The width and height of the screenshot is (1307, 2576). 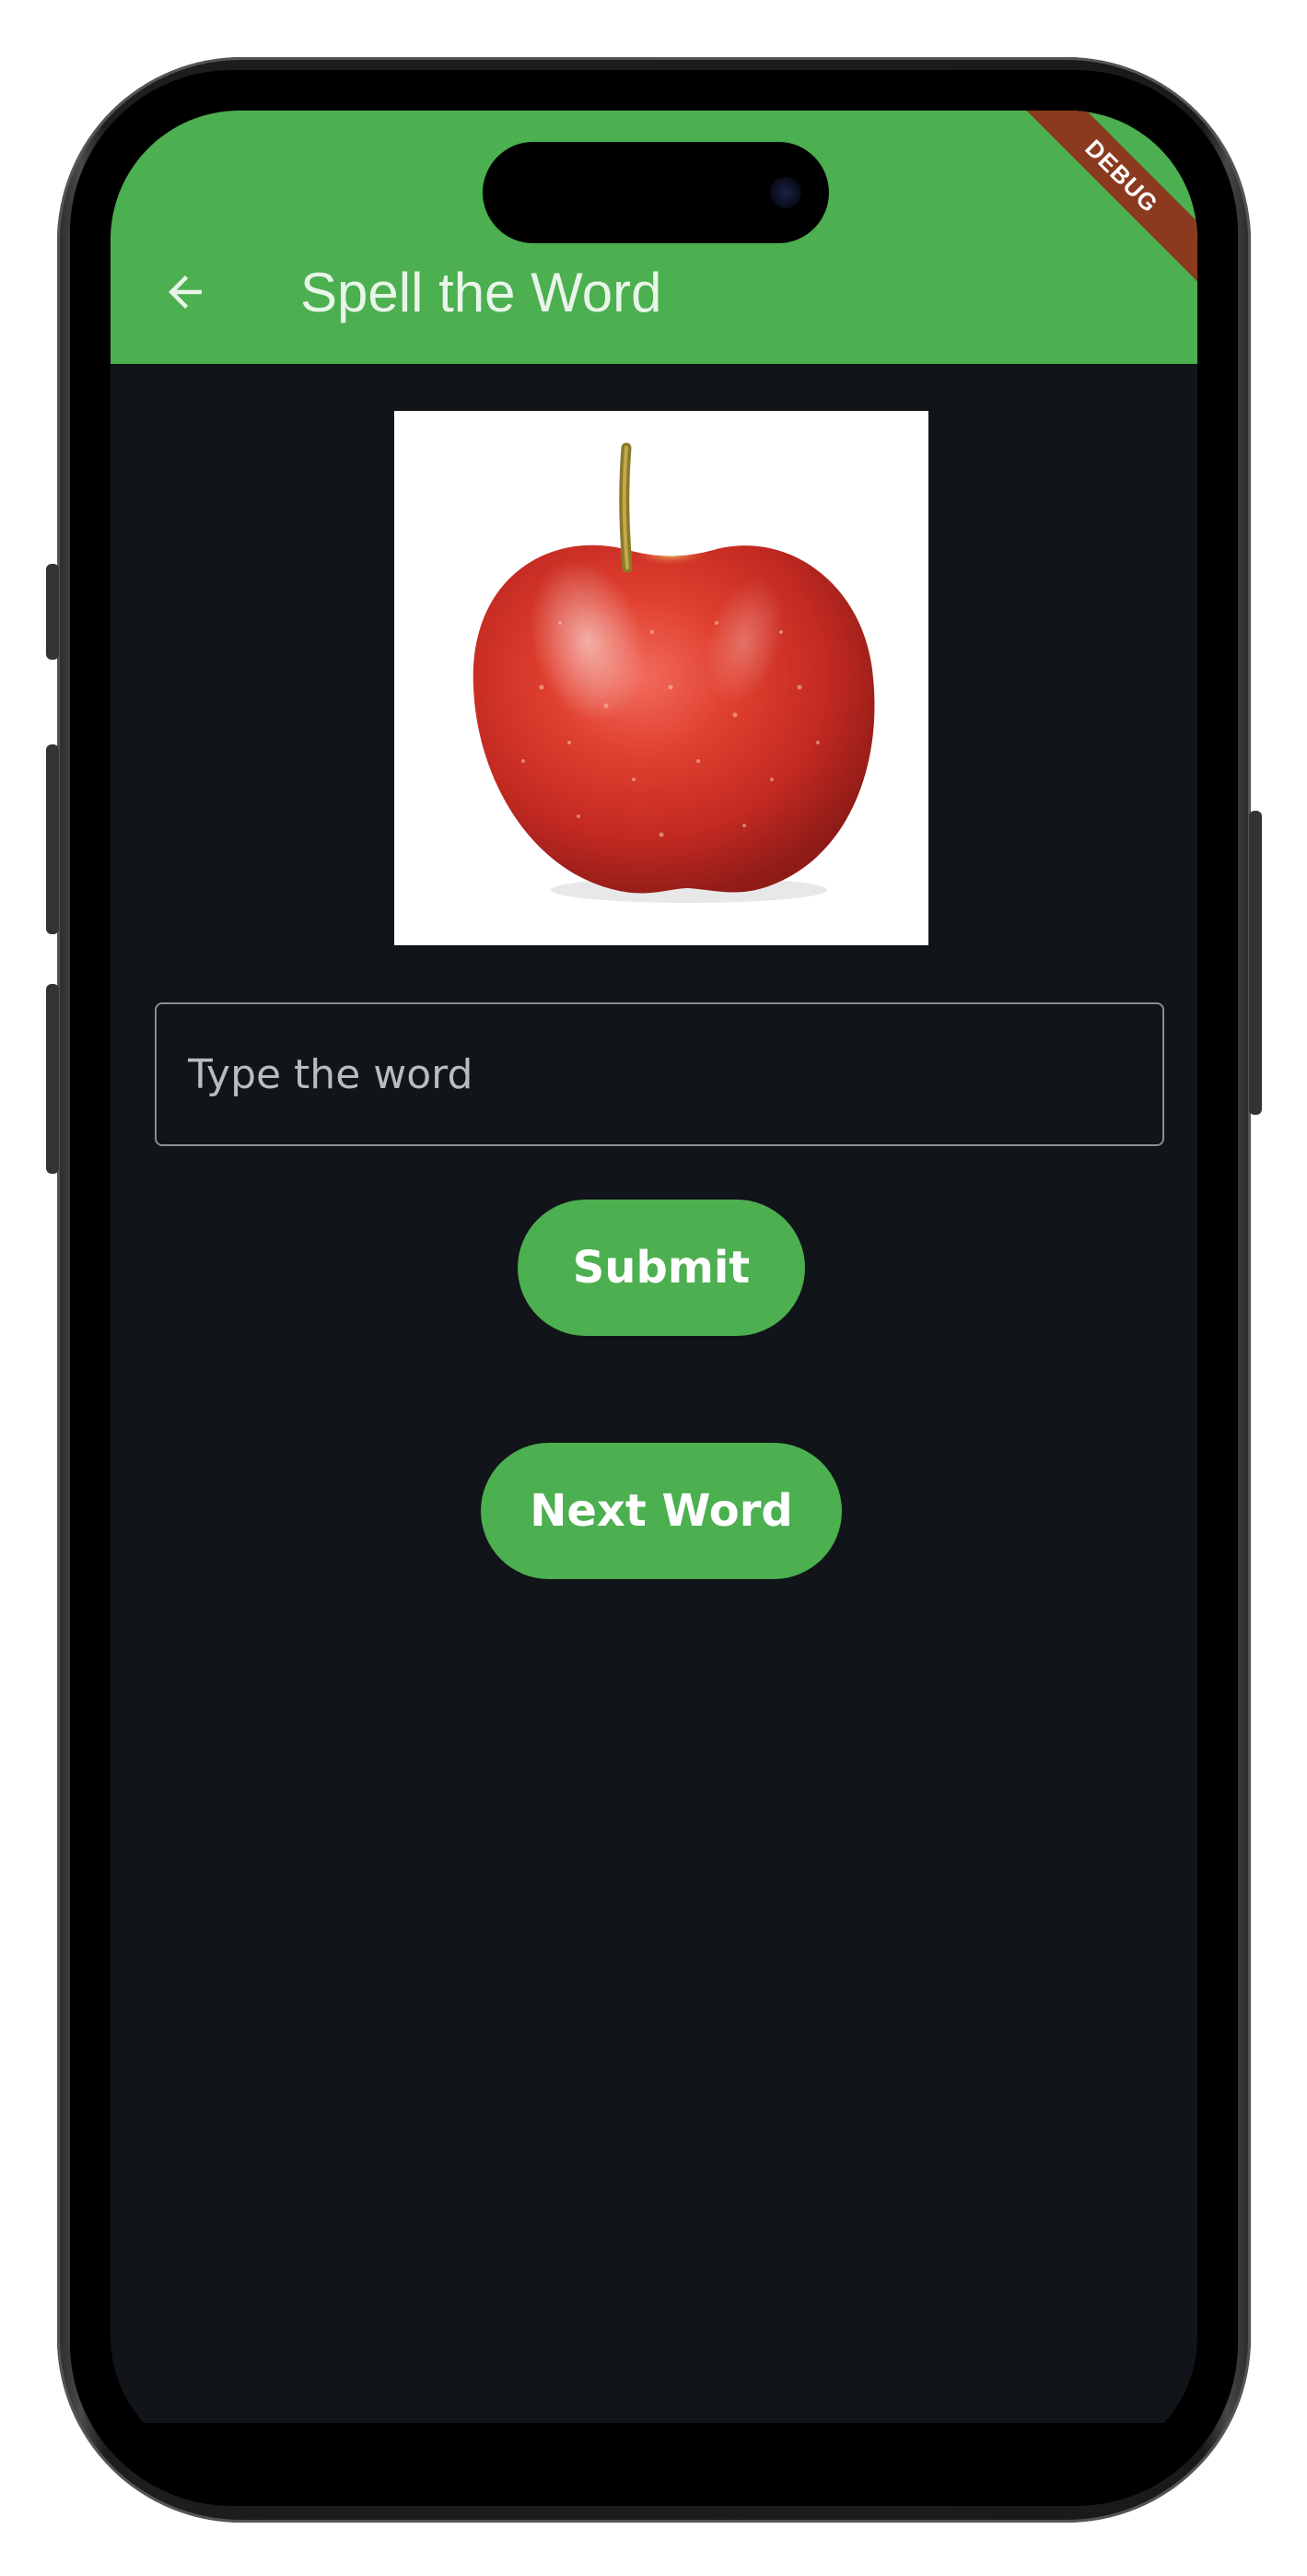 I want to click on volume-up-button, so click(x=53, y=839).